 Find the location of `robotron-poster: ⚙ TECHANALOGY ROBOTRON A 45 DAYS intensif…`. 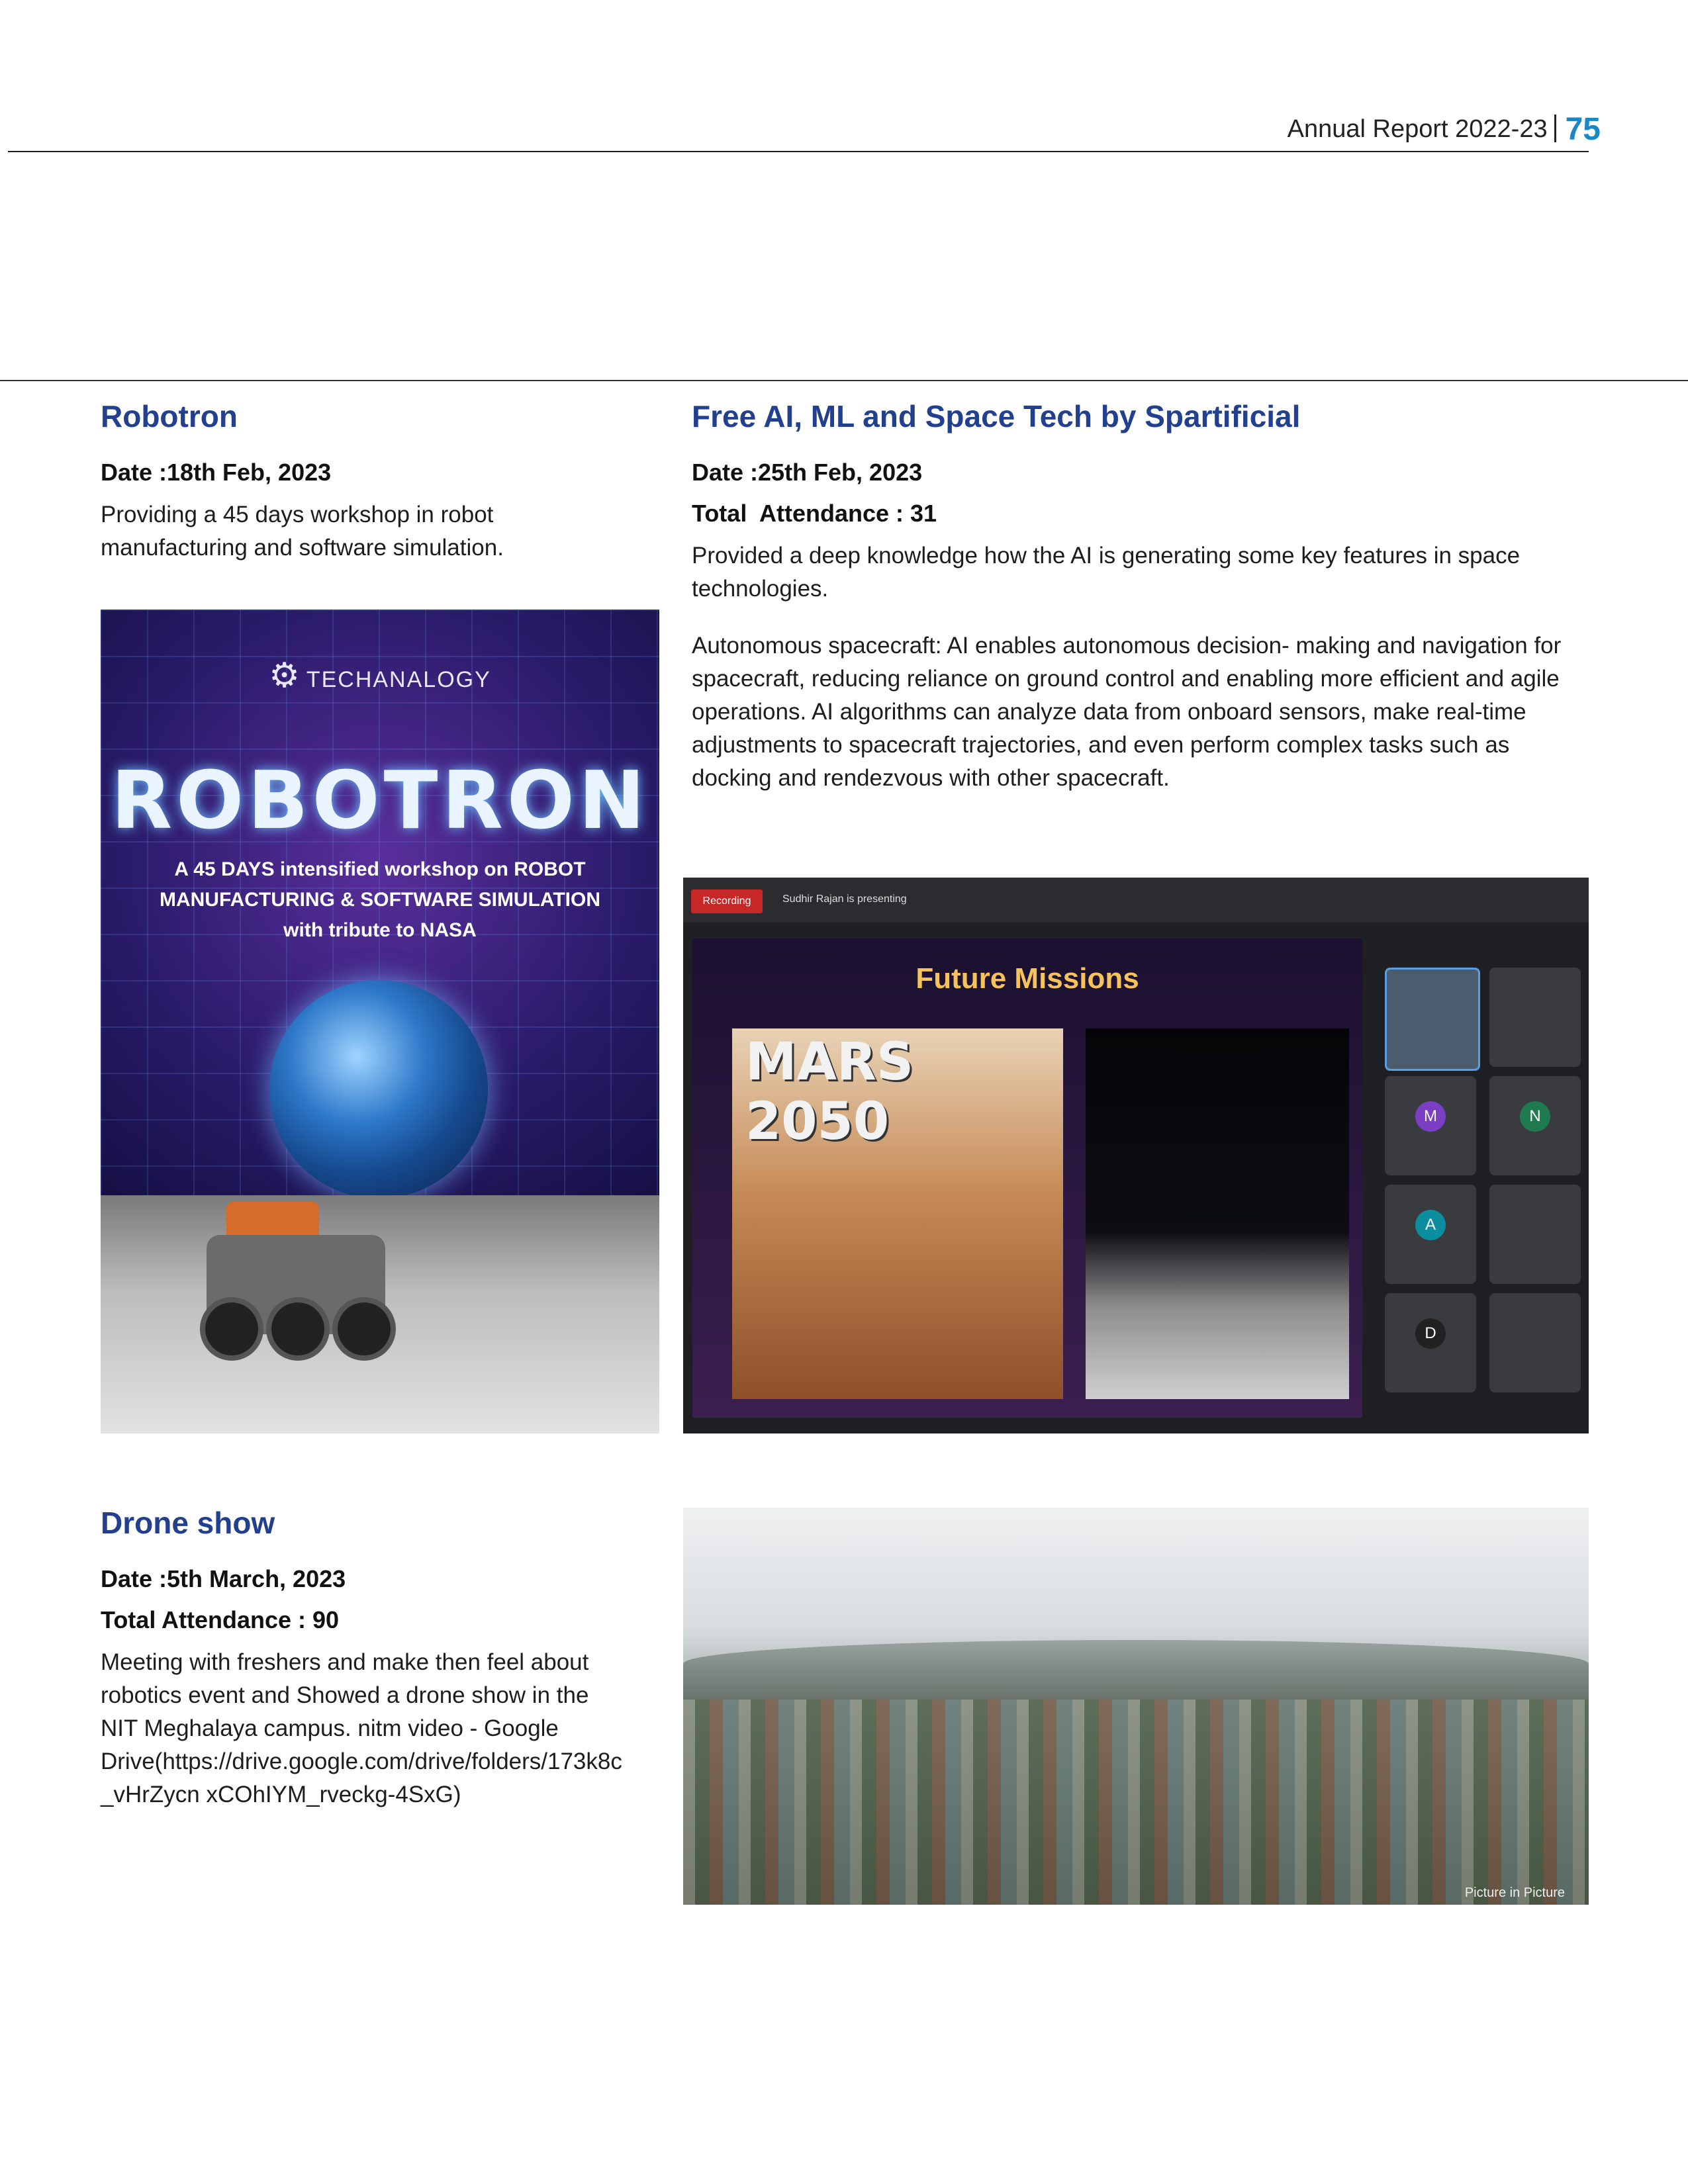

robotron-poster: ⚙ TECHANALOGY ROBOTRON A 45 DAYS intensif… is located at coordinates (380, 1021).